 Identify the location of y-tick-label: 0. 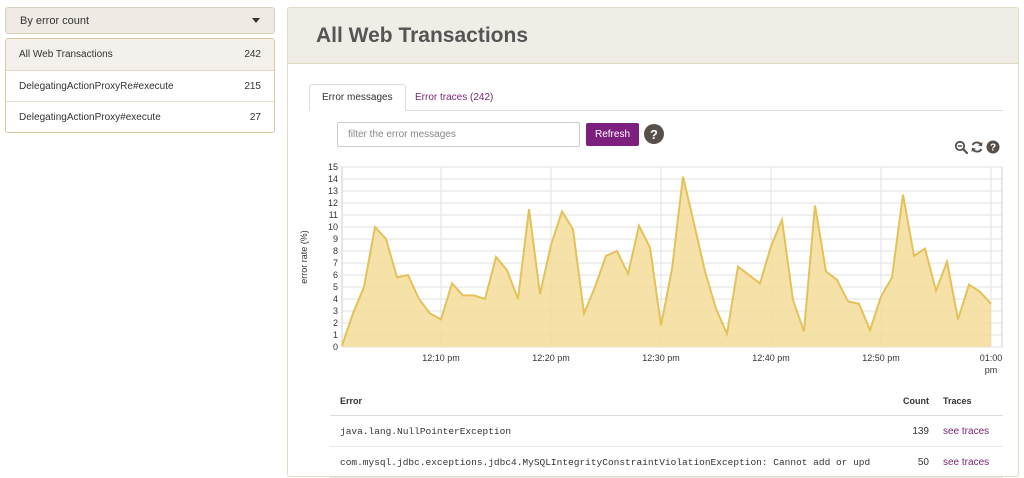
(335, 347).